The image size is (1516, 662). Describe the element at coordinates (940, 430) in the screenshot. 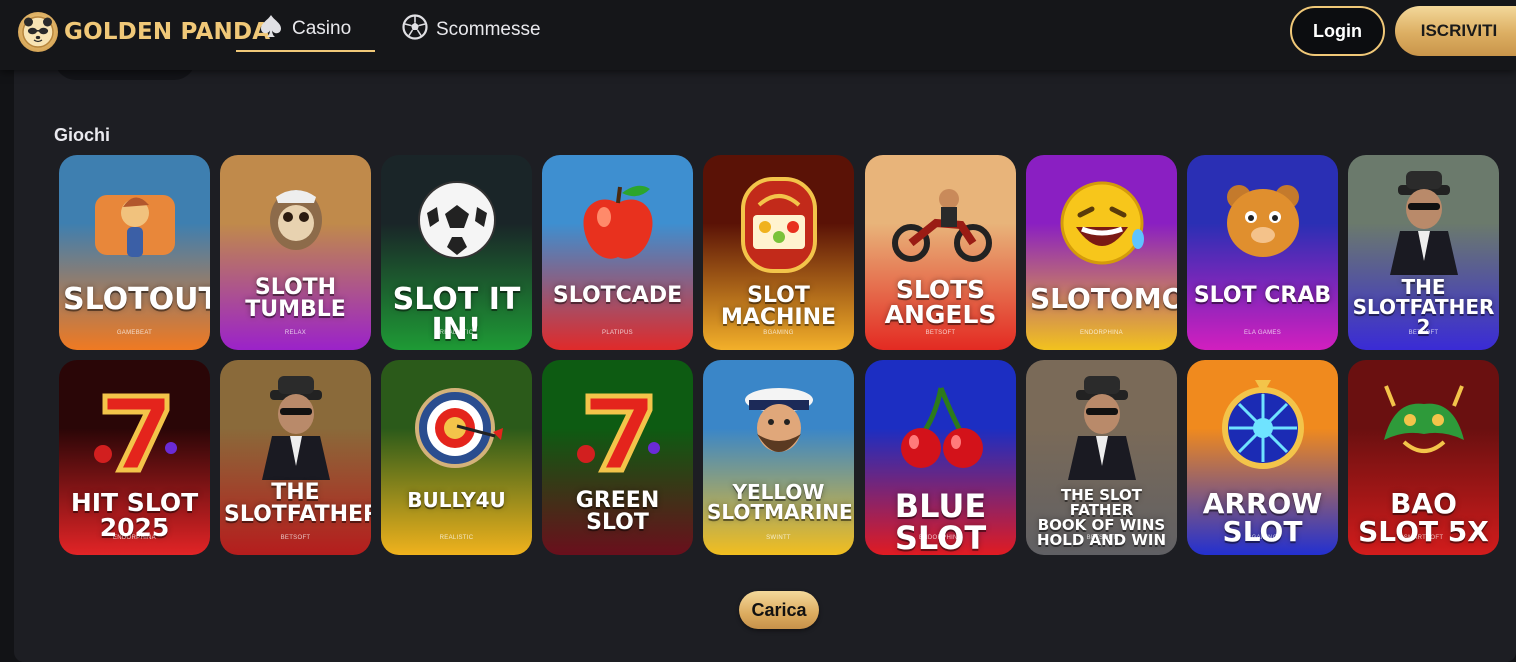

I see `cherry-icon` at that location.